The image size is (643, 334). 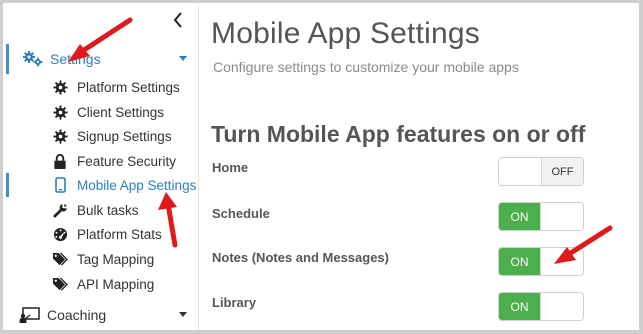 I want to click on sidebar-item-coaching: Coaching, so click(x=102, y=315).